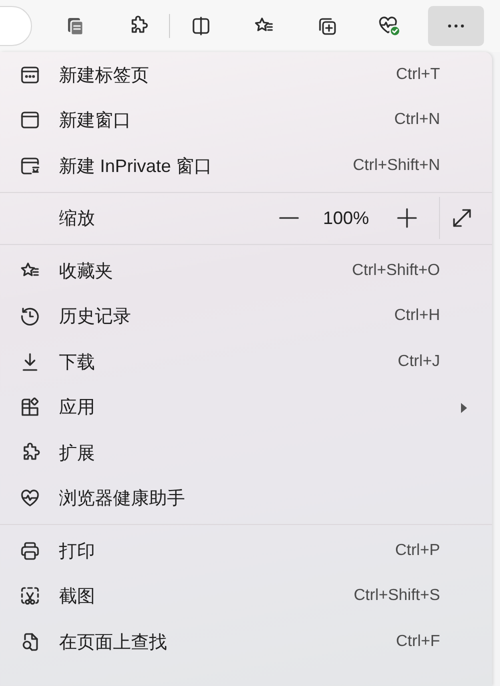 This screenshot has width=500, height=686. I want to click on shortcut-text: Ctrl+P, so click(417, 551).